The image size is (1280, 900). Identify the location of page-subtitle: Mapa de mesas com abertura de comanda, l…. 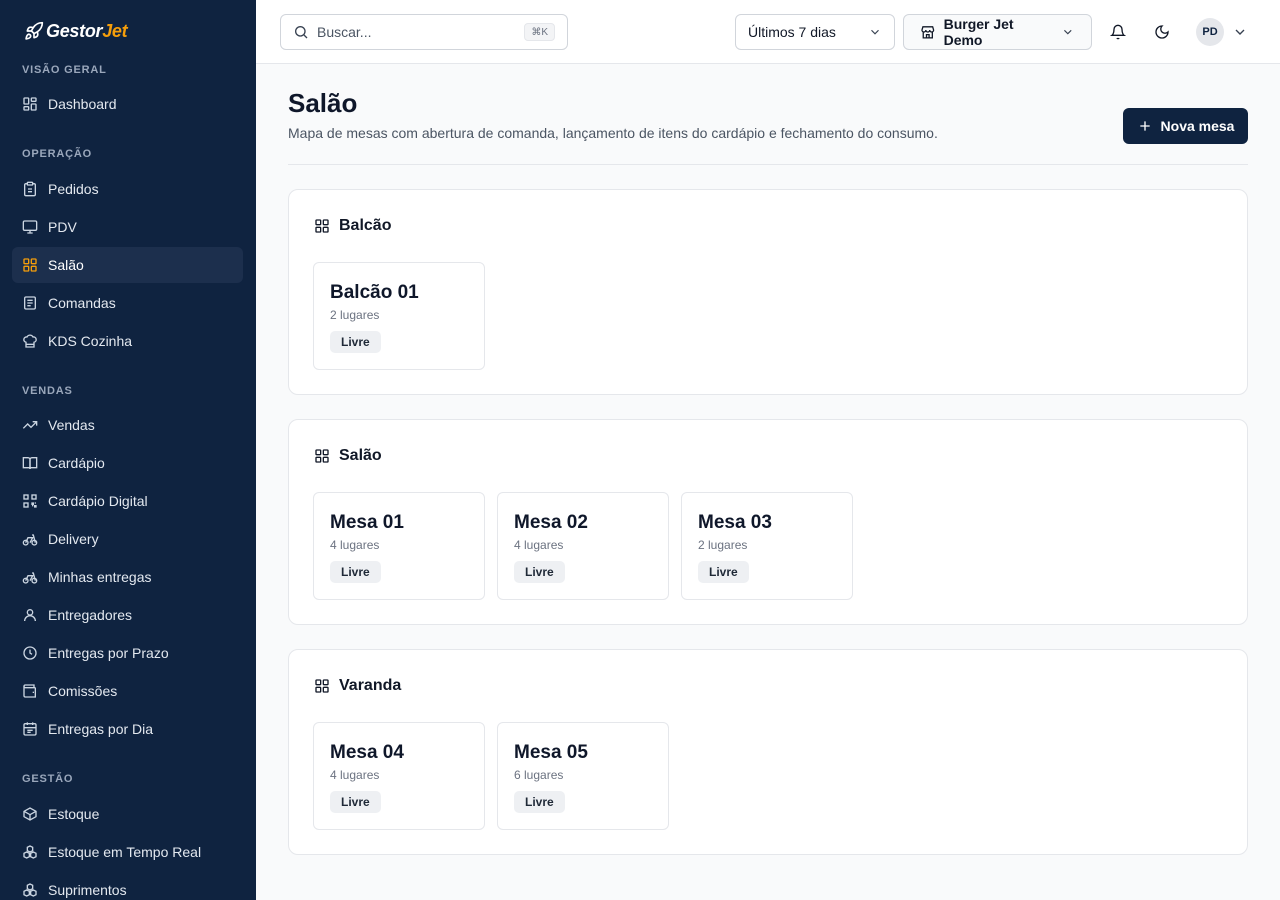
(613, 133).